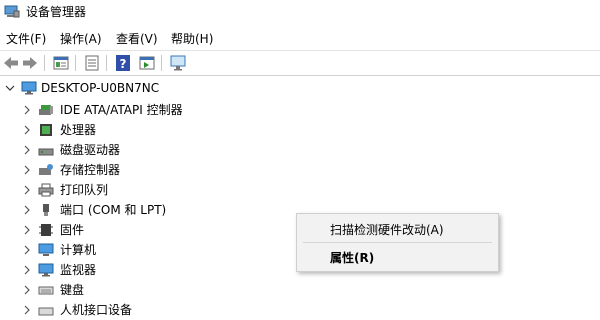 The width and height of the screenshot is (600, 320). I want to click on monitor-icon, so click(46, 270).